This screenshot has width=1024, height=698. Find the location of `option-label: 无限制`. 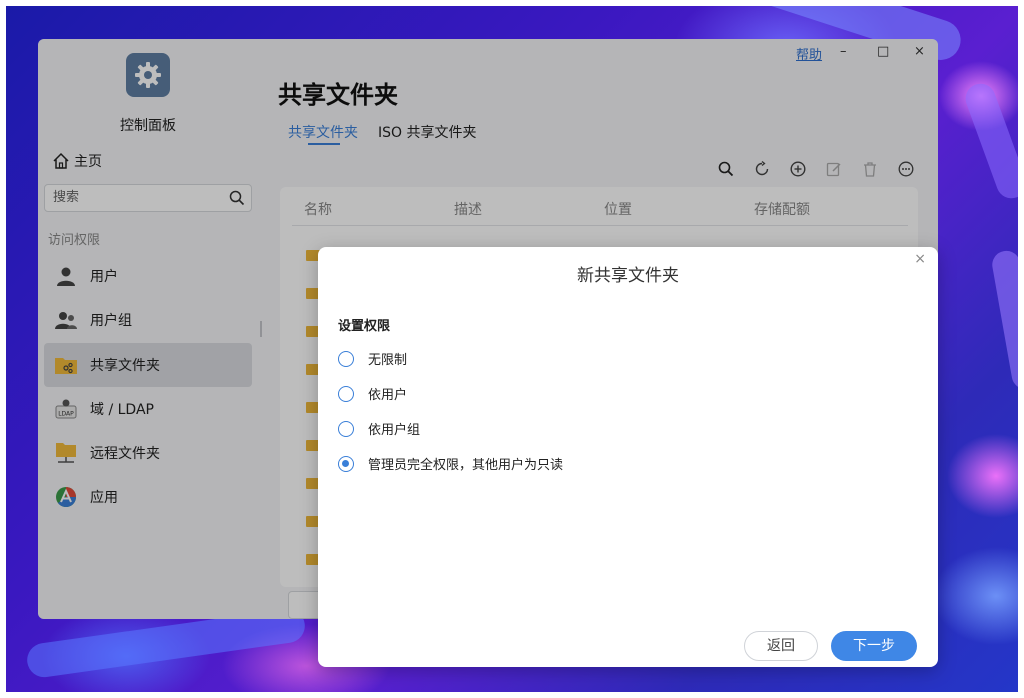

option-label: 无限制 is located at coordinates (388, 360).